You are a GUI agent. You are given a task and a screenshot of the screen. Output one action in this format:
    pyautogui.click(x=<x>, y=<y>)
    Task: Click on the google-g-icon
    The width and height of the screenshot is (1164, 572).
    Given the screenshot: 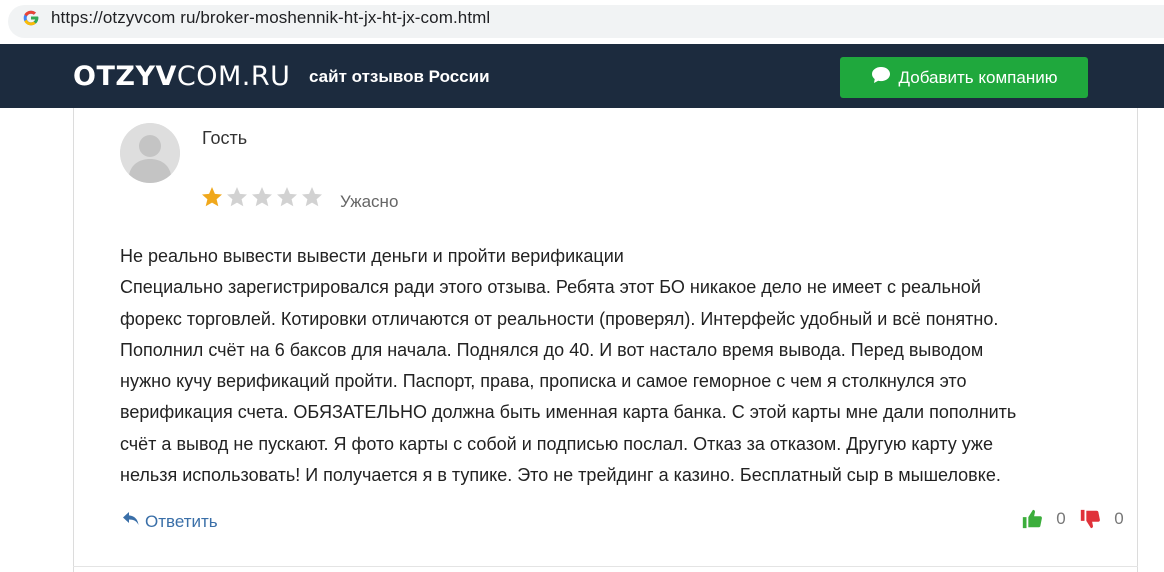 What is the action you would take?
    pyautogui.click(x=31, y=18)
    